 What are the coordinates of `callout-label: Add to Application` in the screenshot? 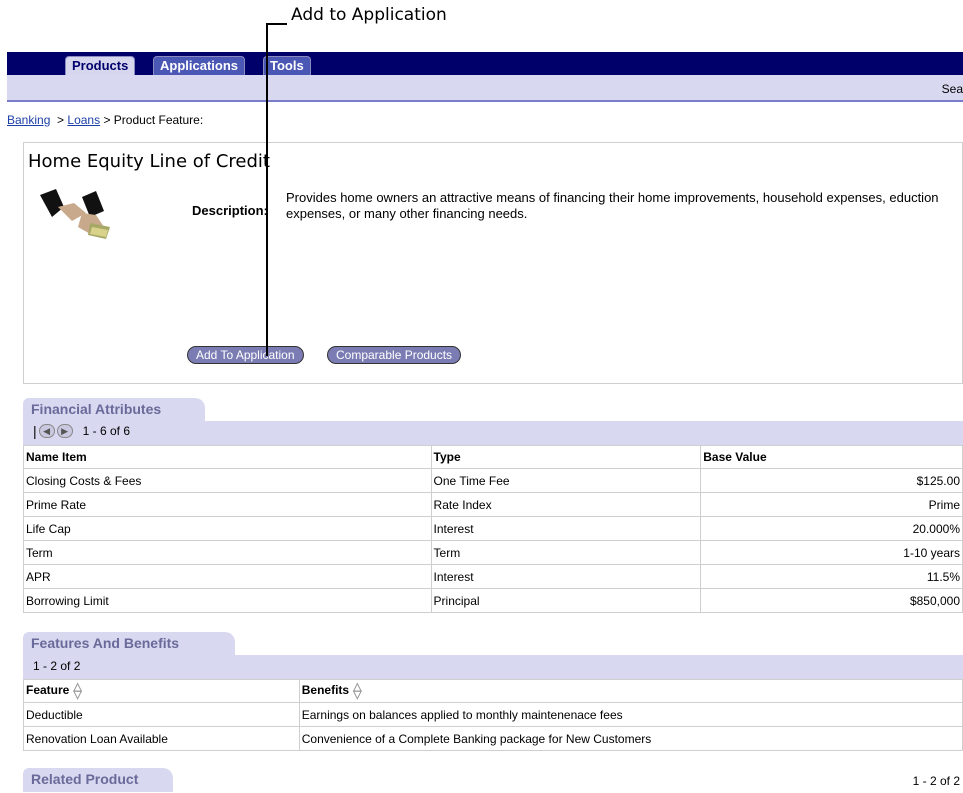 It's located at (369, 15).